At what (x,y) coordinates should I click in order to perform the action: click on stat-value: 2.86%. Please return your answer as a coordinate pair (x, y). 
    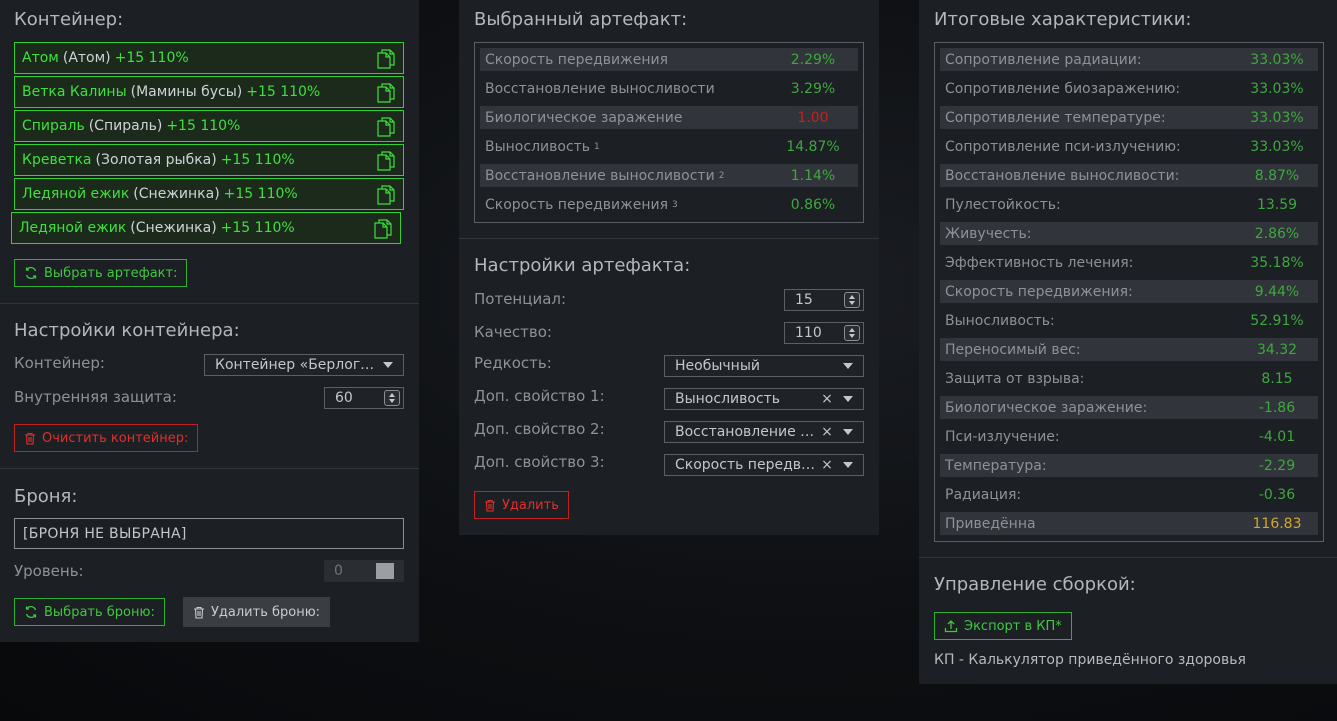
    Looking at the image, I should click on (1277, 233).